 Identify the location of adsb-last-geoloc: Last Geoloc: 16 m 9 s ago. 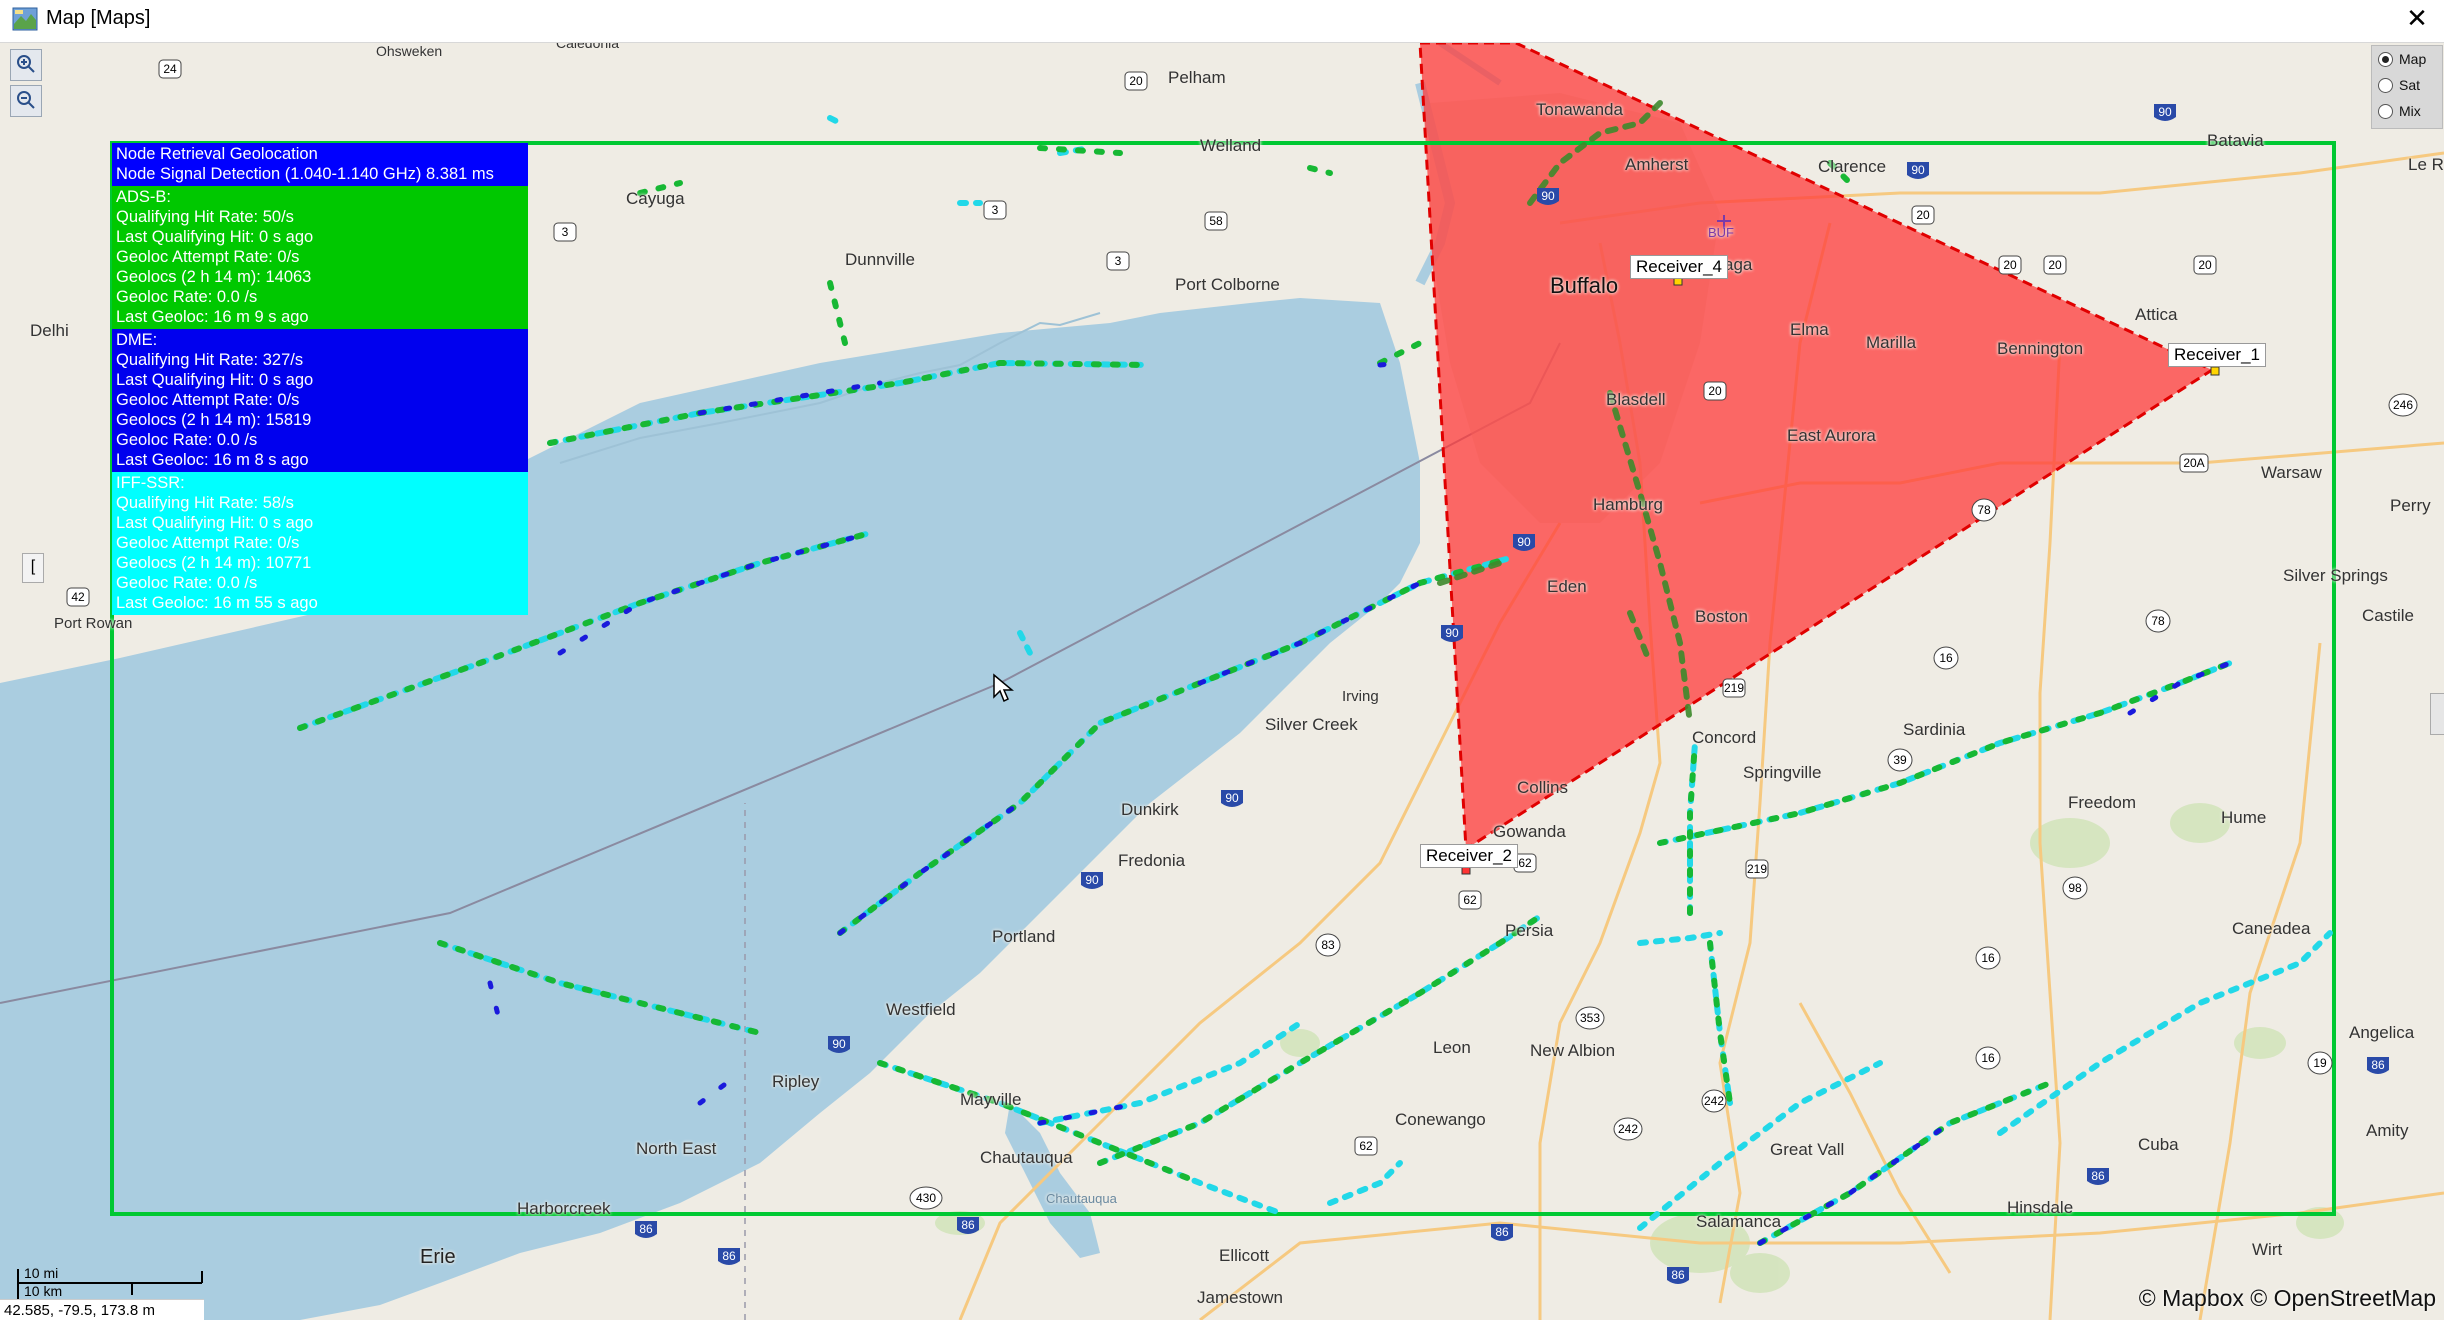
(212, 317).